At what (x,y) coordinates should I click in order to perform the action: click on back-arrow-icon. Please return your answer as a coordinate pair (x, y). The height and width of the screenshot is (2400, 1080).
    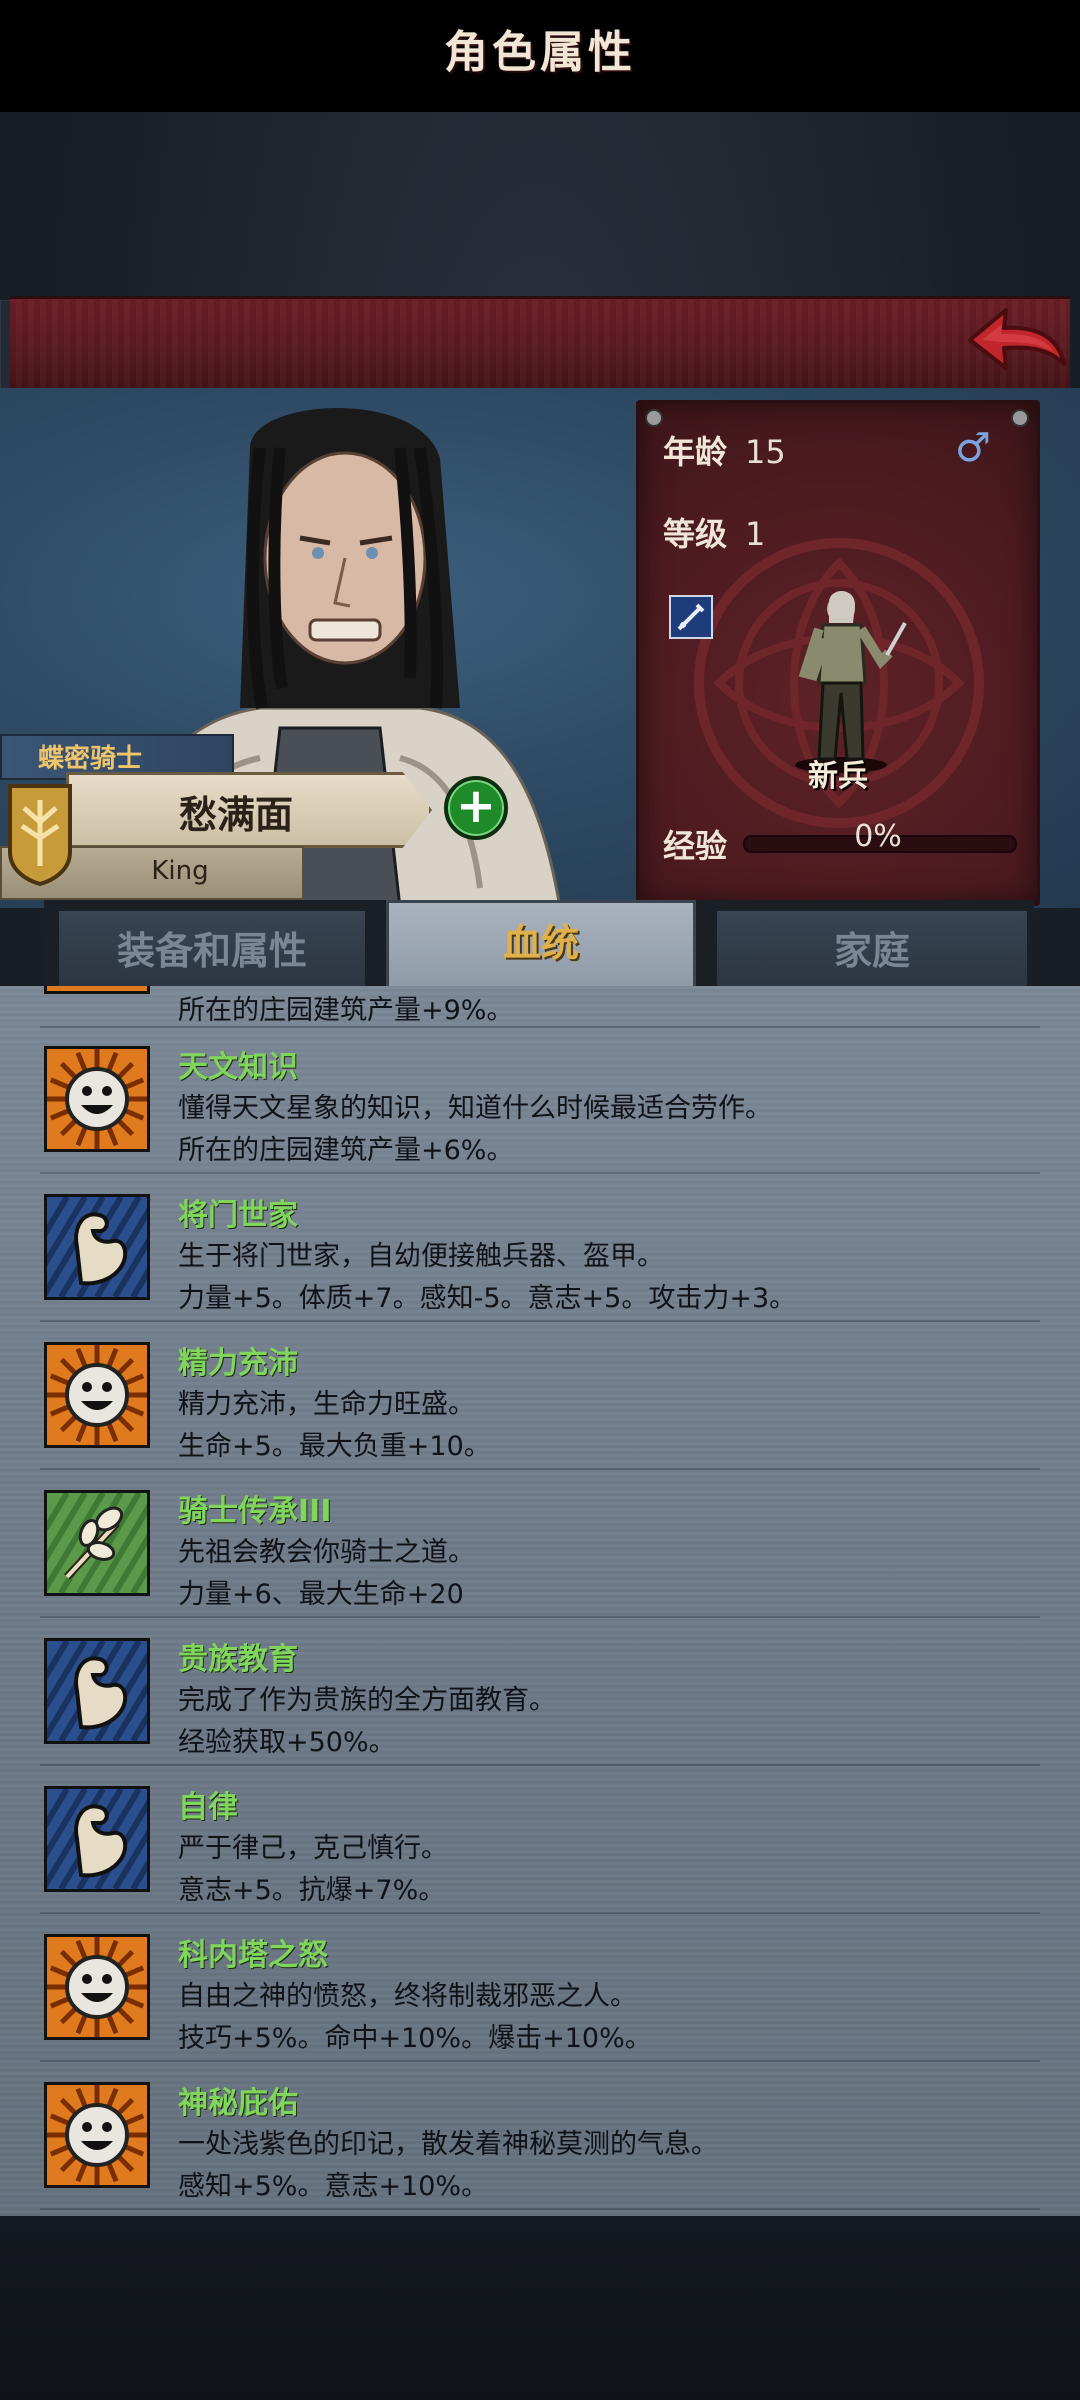
    Looking at the image, I should click on (1017, 339).